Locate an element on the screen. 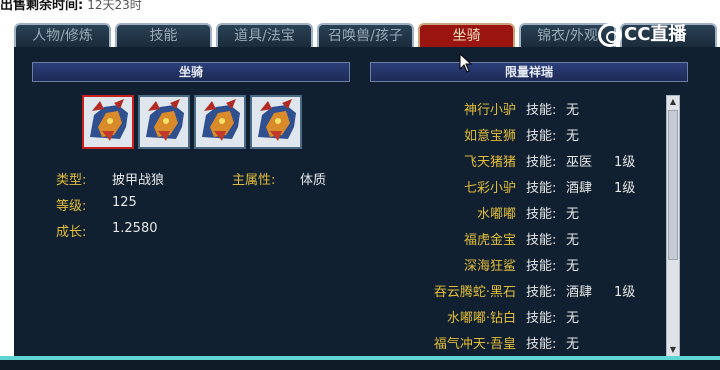 This screenshot has width=720, height=370. list-item: 福虎金宝 技能: 无 is located at coordinates (504, 239).